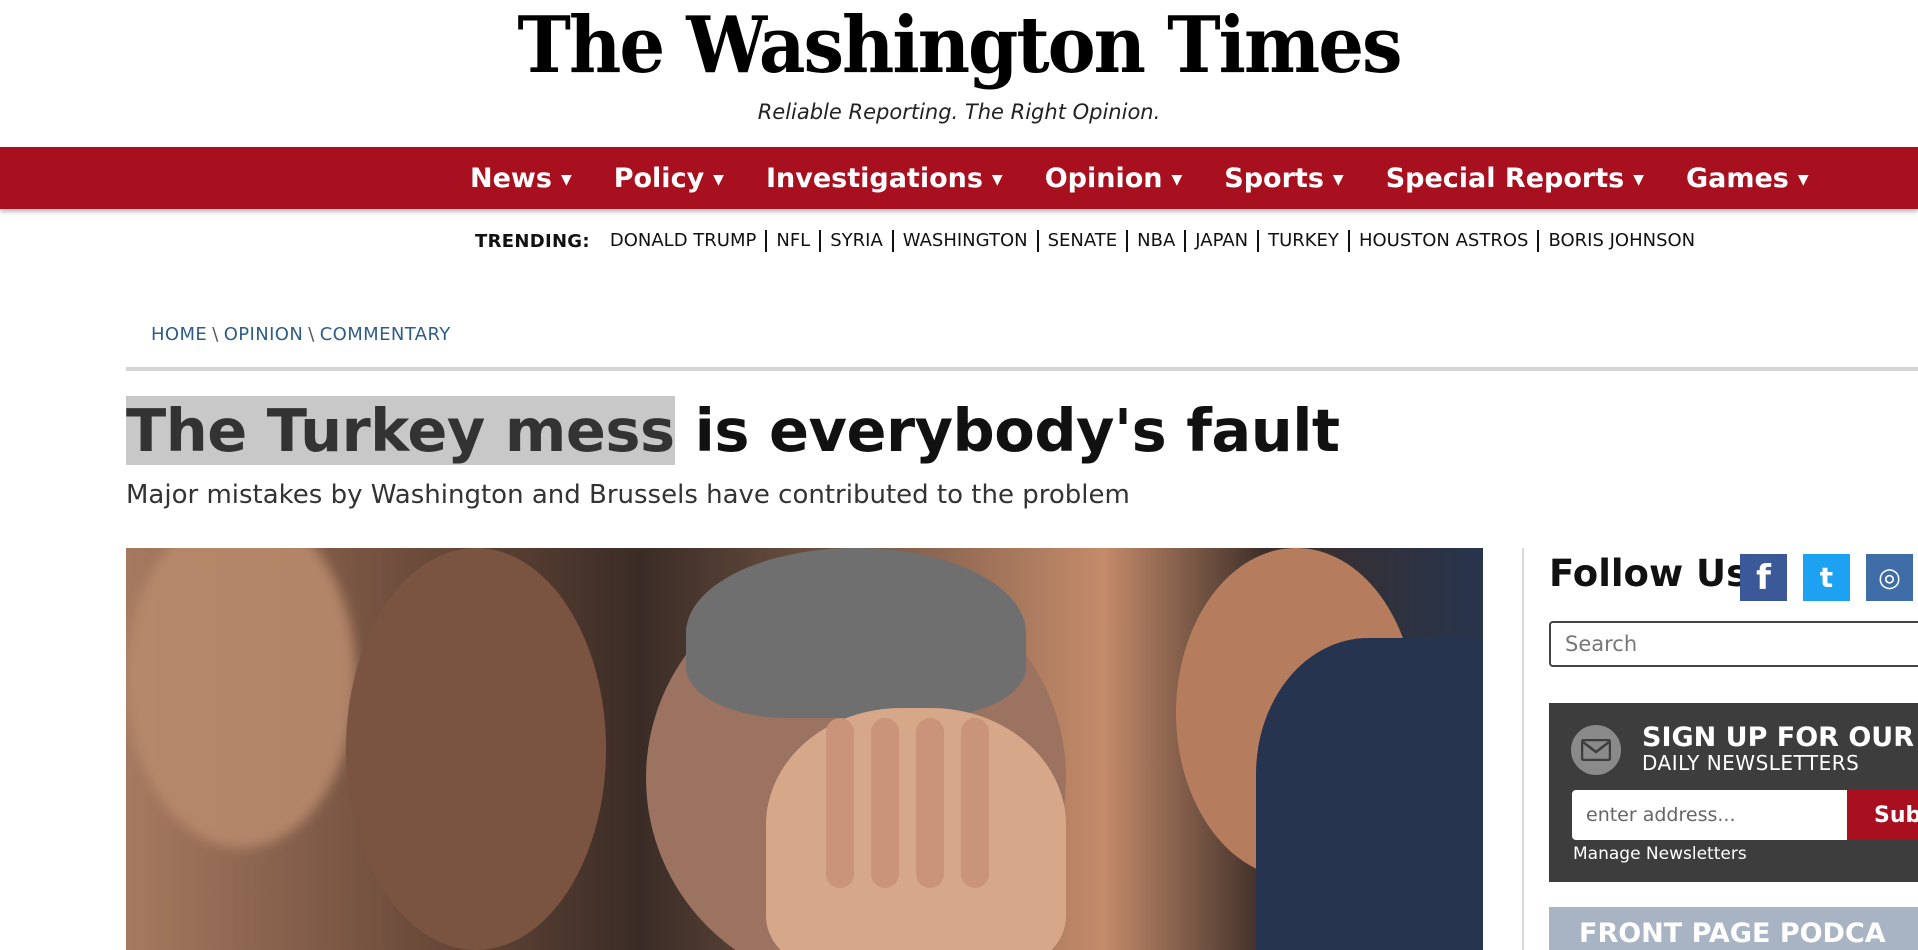  I want to click on nav-item-policy: Policy ▼, so click(669, 178).